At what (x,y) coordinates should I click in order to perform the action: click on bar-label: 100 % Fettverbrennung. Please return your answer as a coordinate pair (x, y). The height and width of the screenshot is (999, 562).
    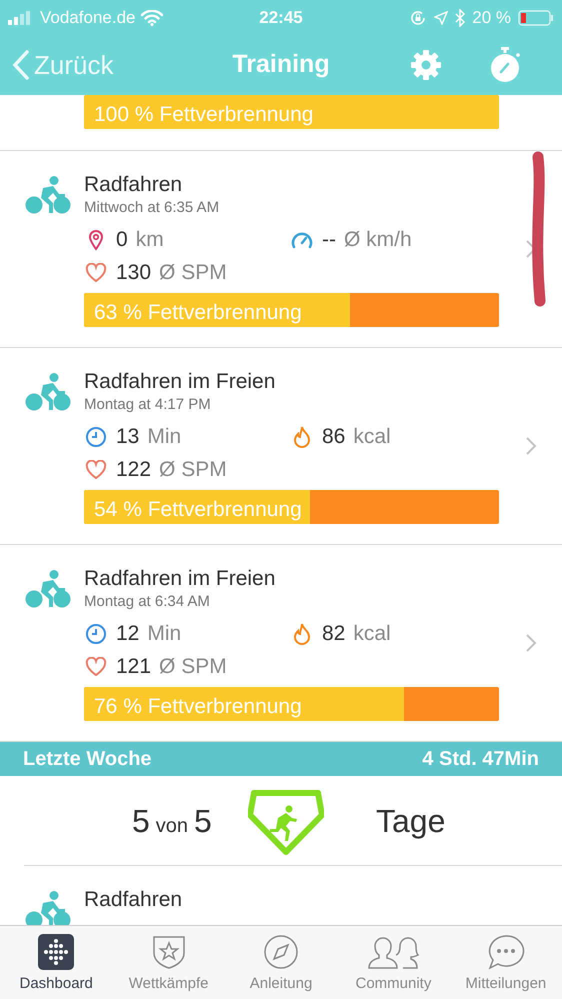
    Looking at the image, I should click on (204, 115).